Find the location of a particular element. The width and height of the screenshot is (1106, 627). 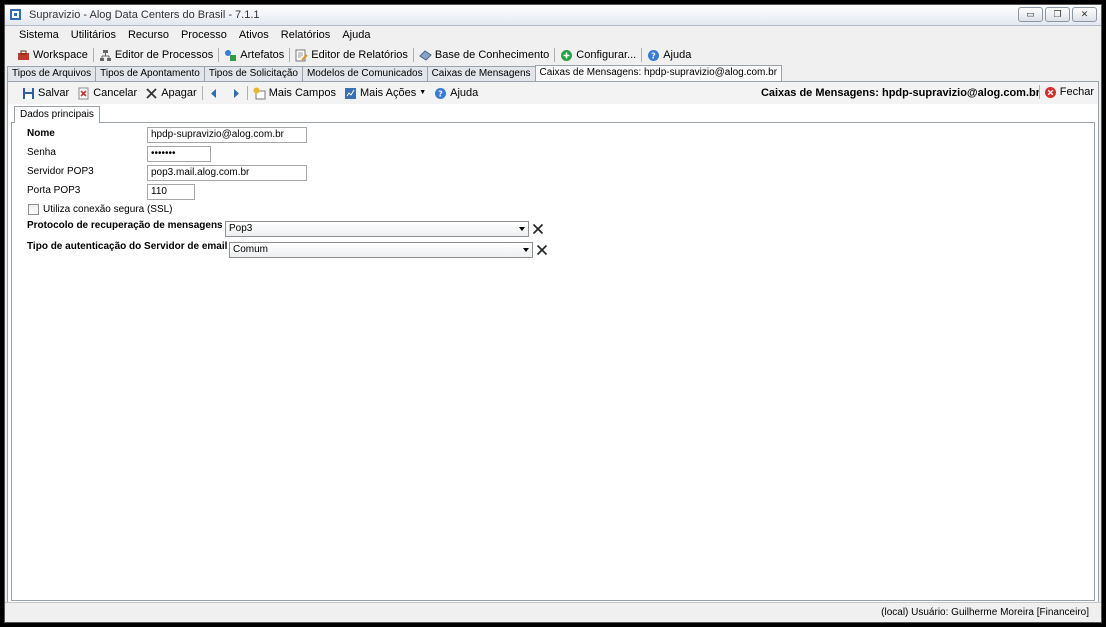

actions-icon is located at coordinates (350, 93).